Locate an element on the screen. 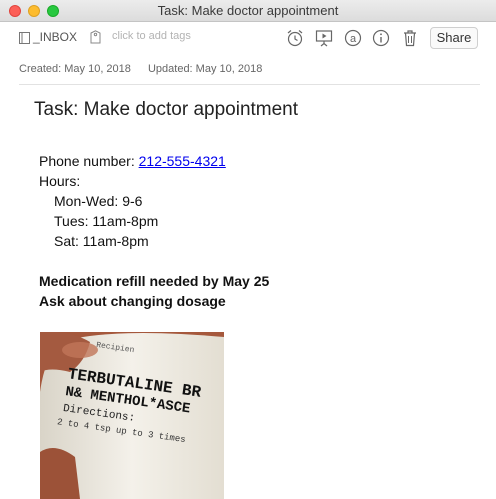 The image size is (496, 499). trash-icon is located at coordinates (410, 38).